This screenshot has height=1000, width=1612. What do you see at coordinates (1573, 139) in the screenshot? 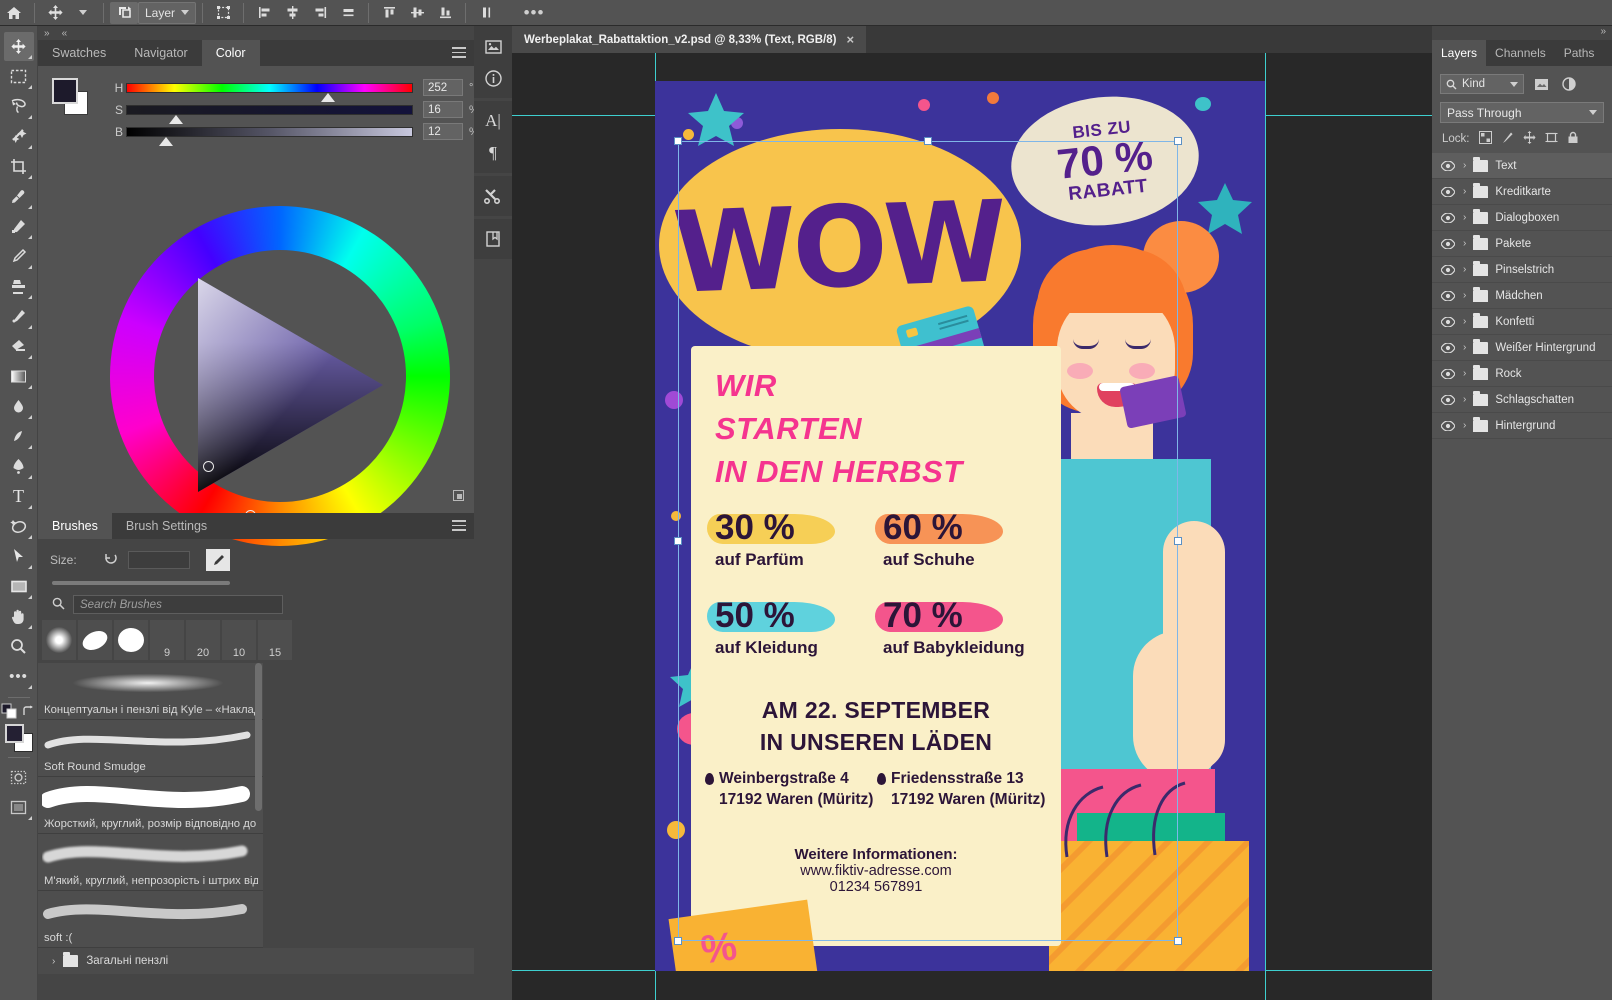
I see `lock-all-icon` at bounding box center [1573, 139].